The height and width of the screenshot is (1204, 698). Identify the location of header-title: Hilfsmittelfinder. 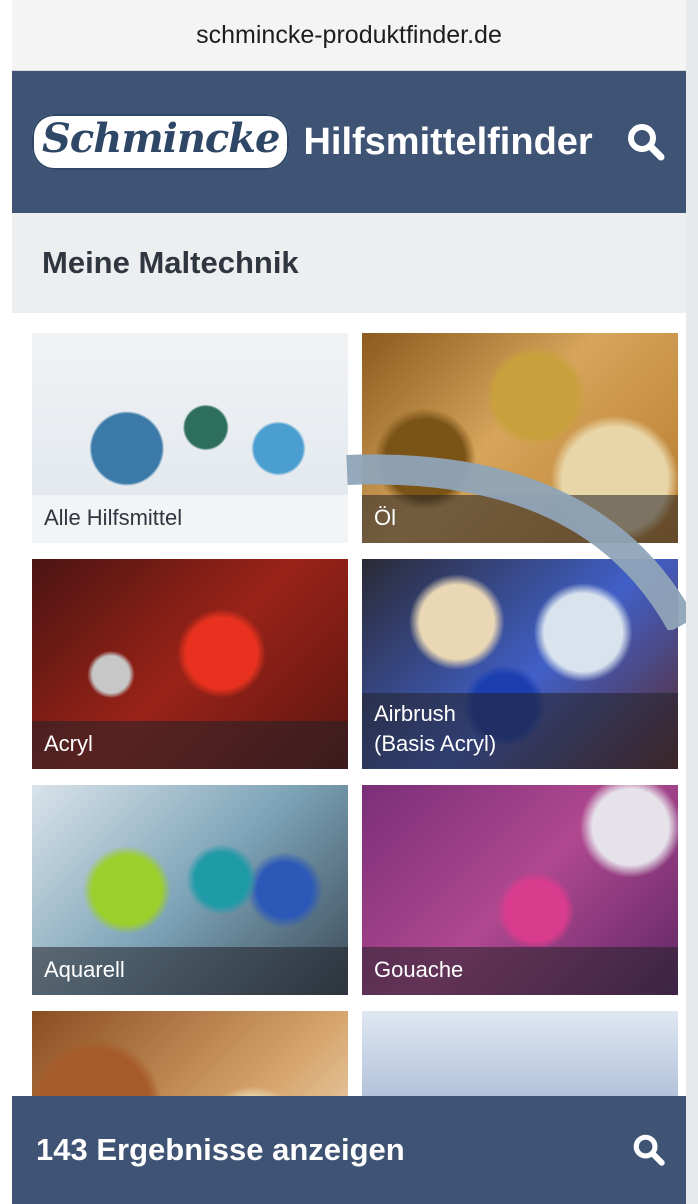
(448, 141).